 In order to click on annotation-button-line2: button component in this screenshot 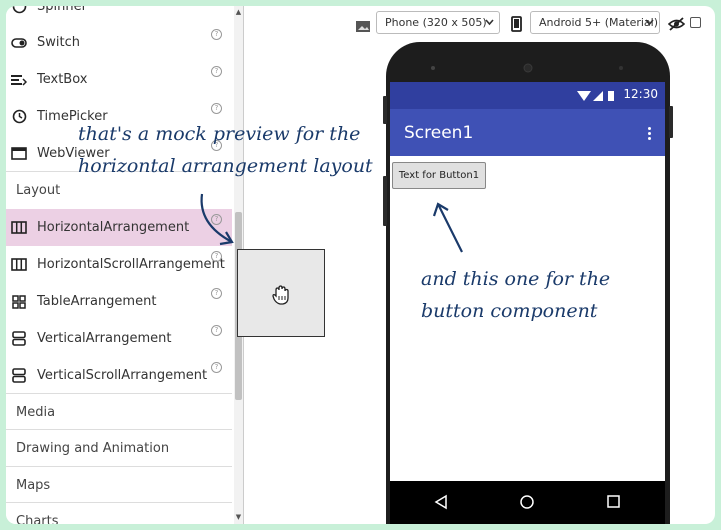, I will do `click(509, 311)`.